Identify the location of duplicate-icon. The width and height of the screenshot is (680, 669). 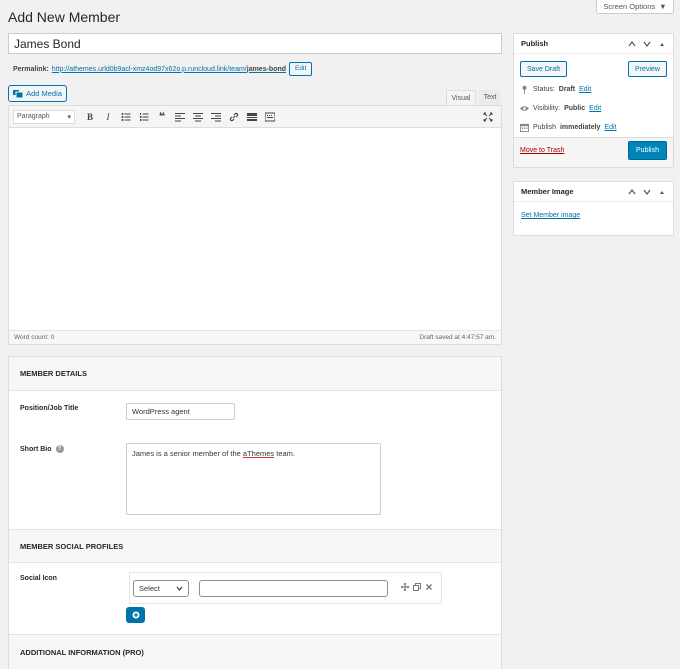
(417, 587).